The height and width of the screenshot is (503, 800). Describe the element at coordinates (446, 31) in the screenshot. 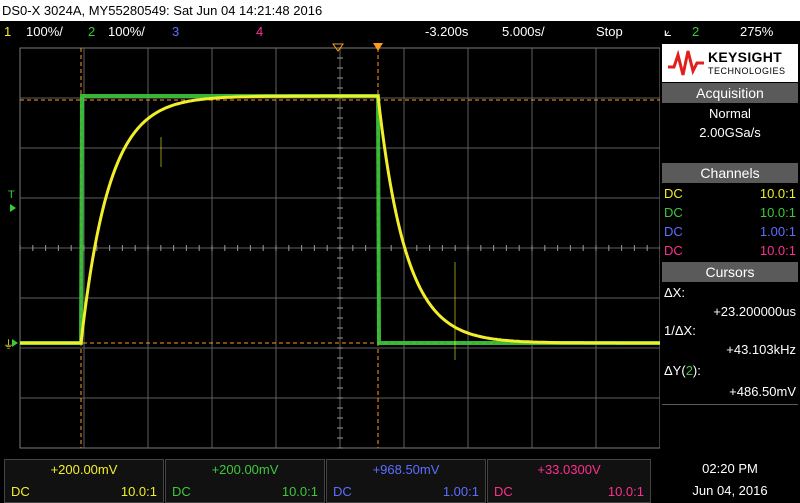

I see `delay-value: -3.200s` at that location.